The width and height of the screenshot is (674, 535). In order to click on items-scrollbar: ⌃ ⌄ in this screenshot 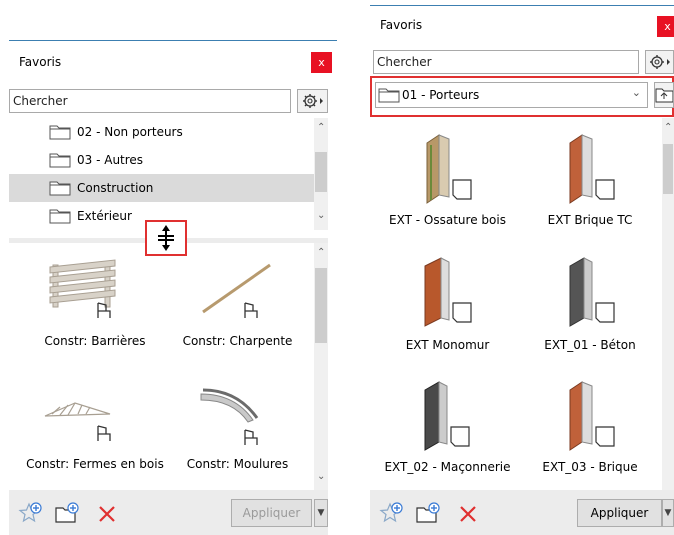, I will do `click(321, 366)`.